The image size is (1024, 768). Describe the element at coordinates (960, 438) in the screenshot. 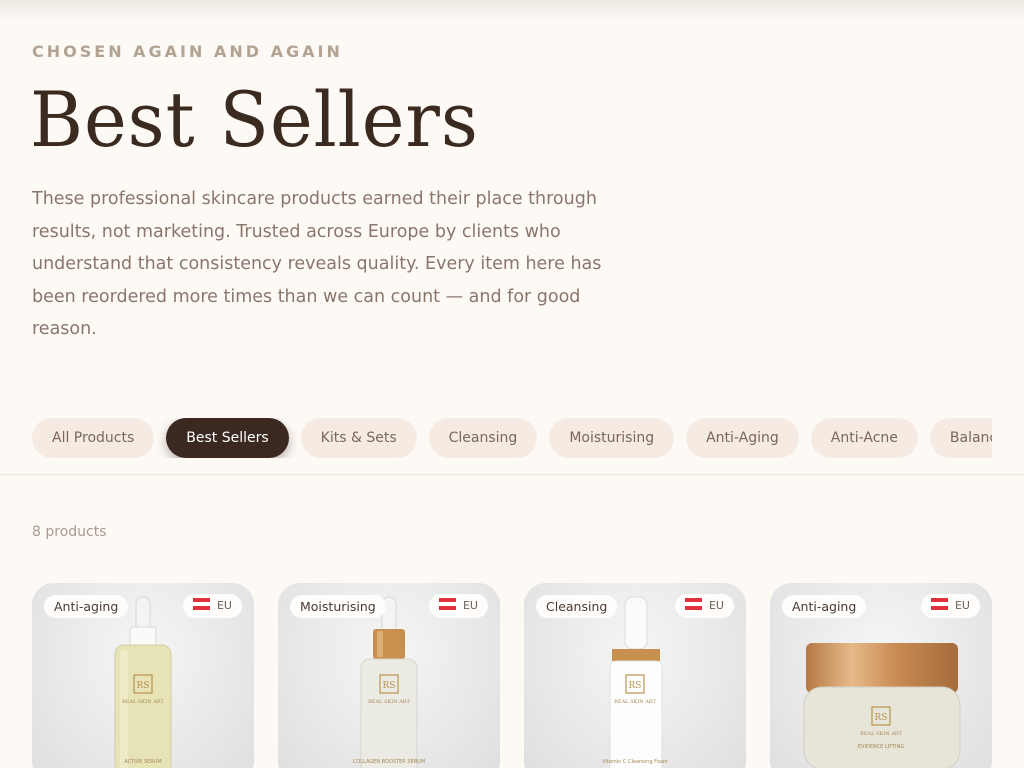

I see `filter-chip-balancing: Balancing` at that location.